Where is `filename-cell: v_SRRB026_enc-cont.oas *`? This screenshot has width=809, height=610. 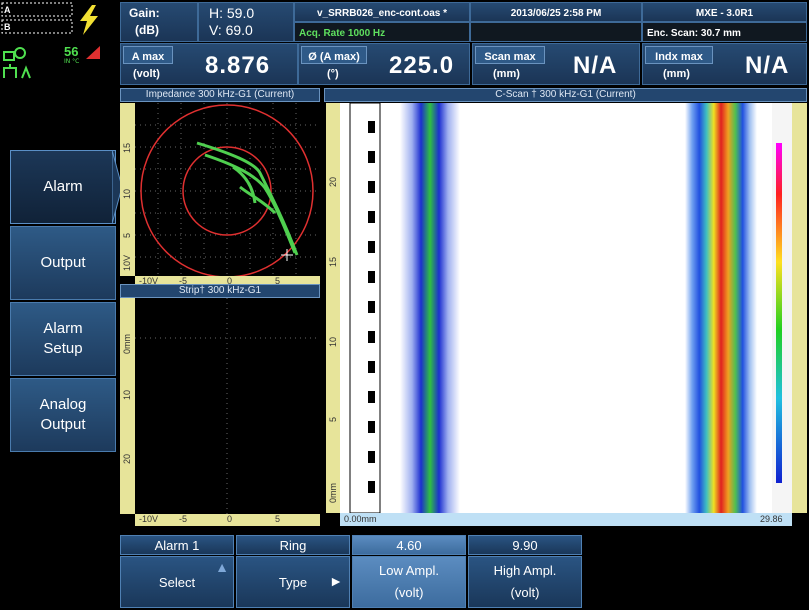 filename-cell: v_SRRB026_enc-cont.oas * is located at coordinates (382, 12).